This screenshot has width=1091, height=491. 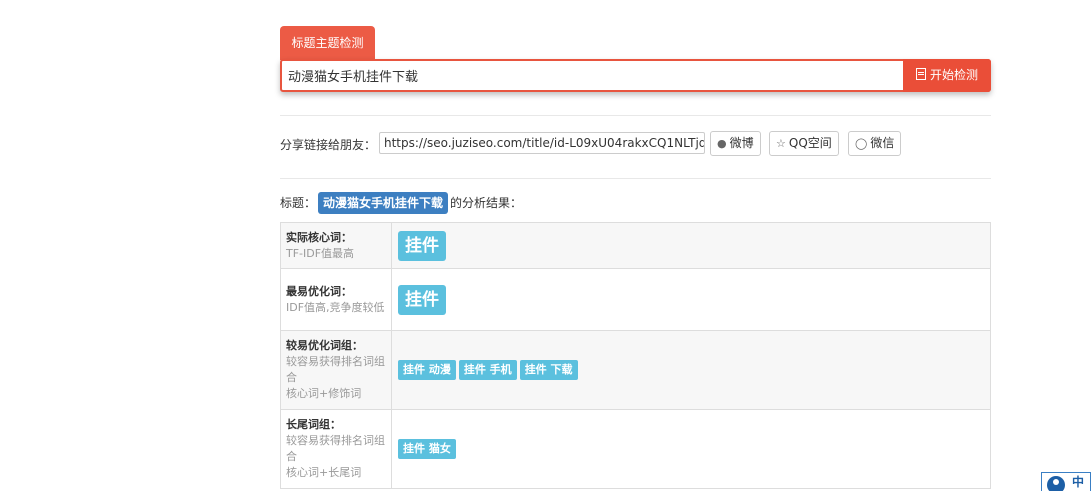 I want to click on result-suffix: 的分析结果：, so click(x=486, y=203).